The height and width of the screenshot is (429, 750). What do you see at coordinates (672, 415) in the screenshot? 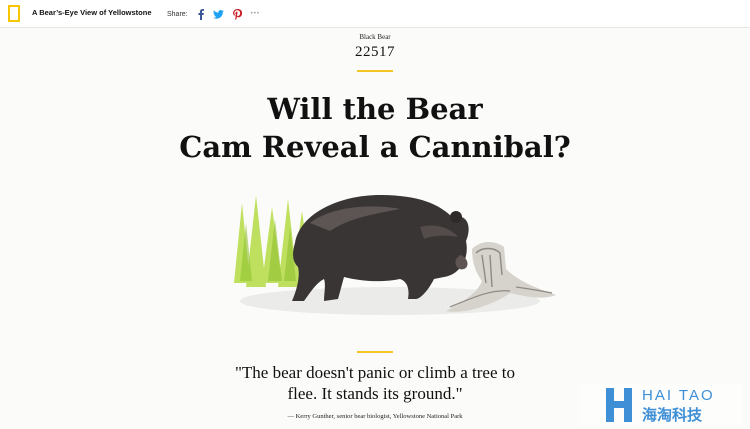
I see `watermark-chinese: 海淘科技` at bounding box center [672, 415].